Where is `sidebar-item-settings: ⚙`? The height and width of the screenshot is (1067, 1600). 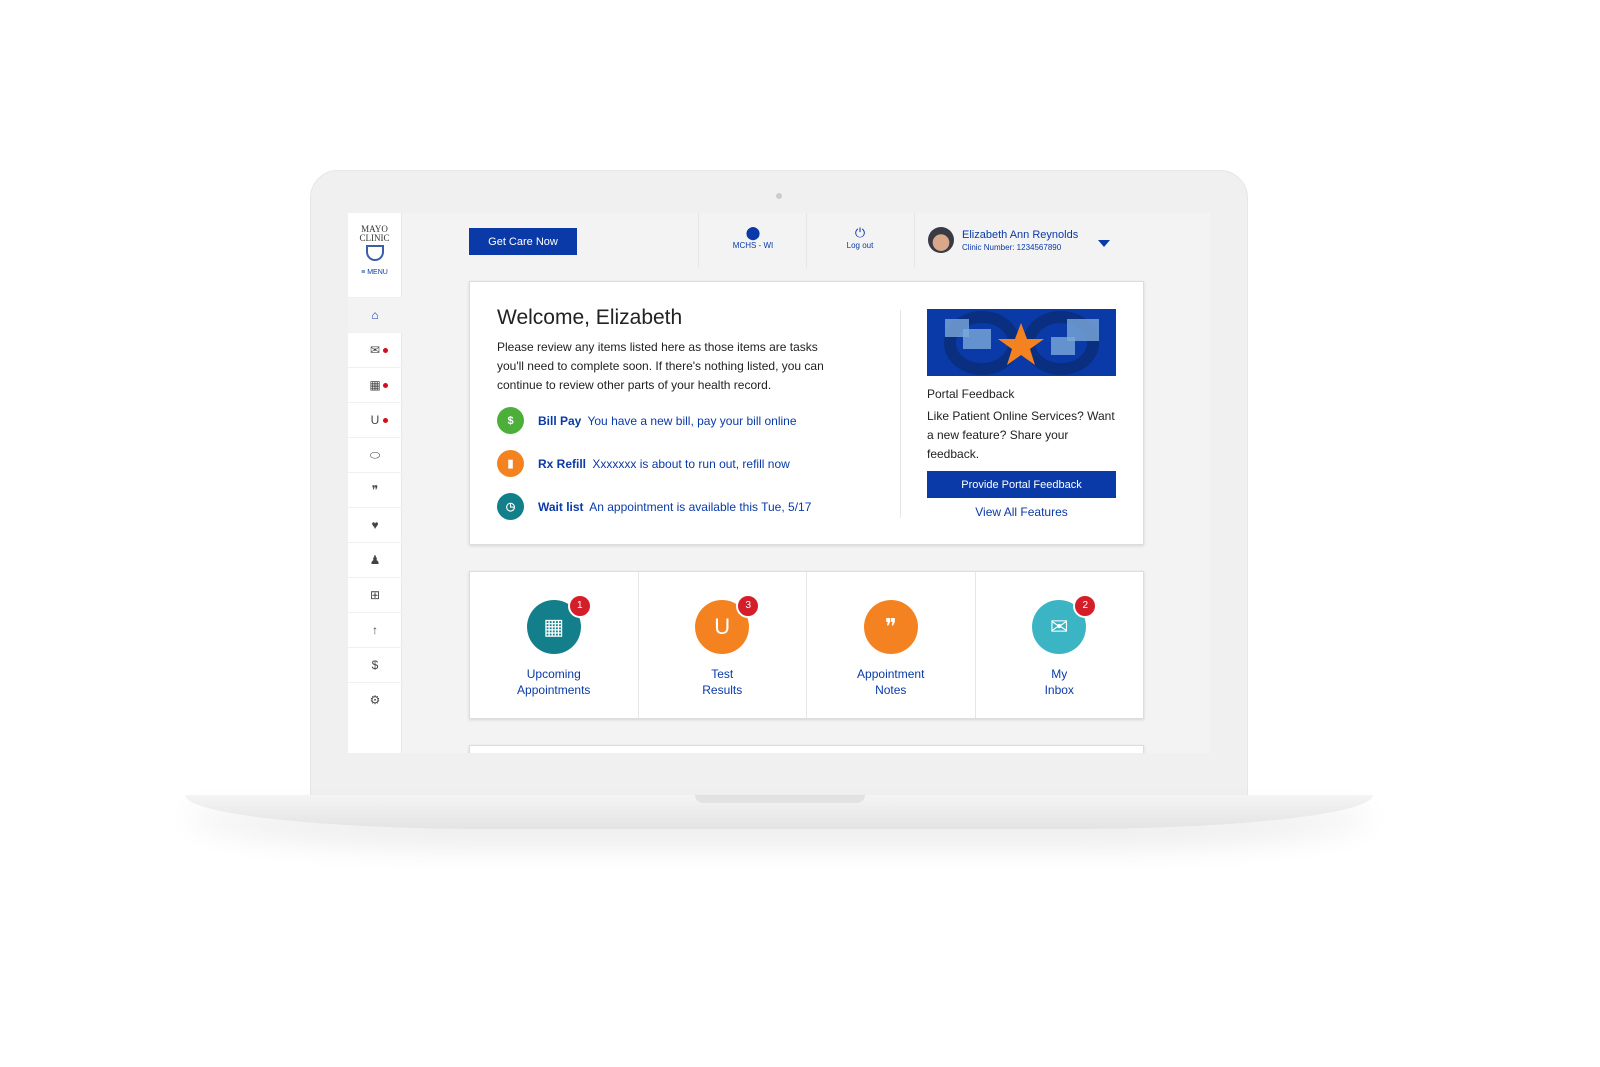 sidebar-item-settings: ⚙ is located at coordinates (375, 699).